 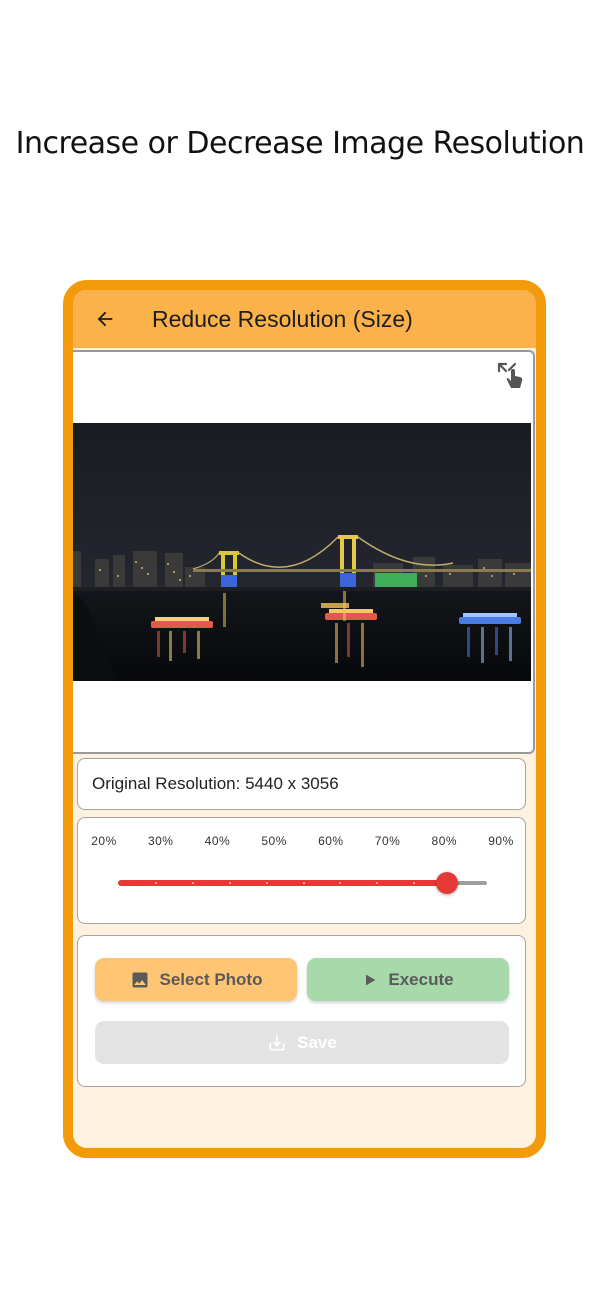 What do you see at coordinates (215, 783) in the screenshot?
I see `original-resolution-text: Original Resolution: 5440 x 3056` at bounding box center [215, 783].